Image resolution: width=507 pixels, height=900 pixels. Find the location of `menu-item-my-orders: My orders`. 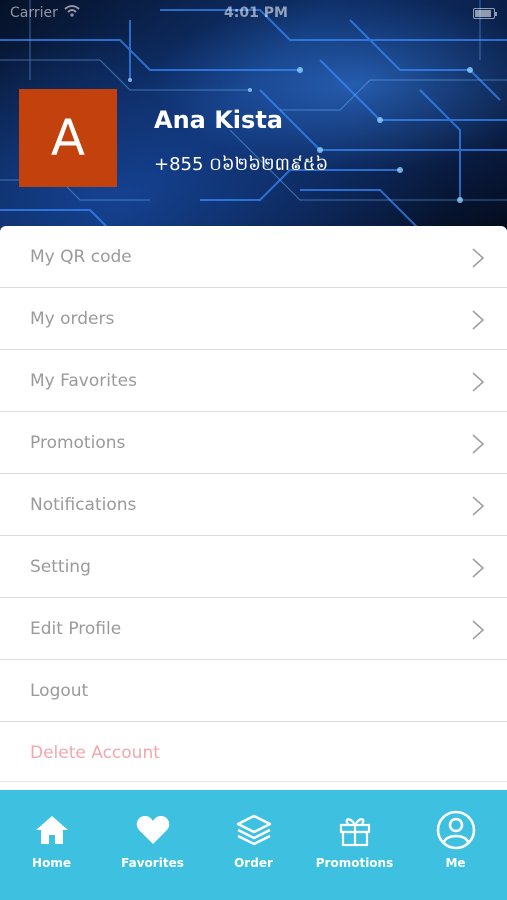

menu-item-my-orders: My orders is located at coordinates (253, 319).